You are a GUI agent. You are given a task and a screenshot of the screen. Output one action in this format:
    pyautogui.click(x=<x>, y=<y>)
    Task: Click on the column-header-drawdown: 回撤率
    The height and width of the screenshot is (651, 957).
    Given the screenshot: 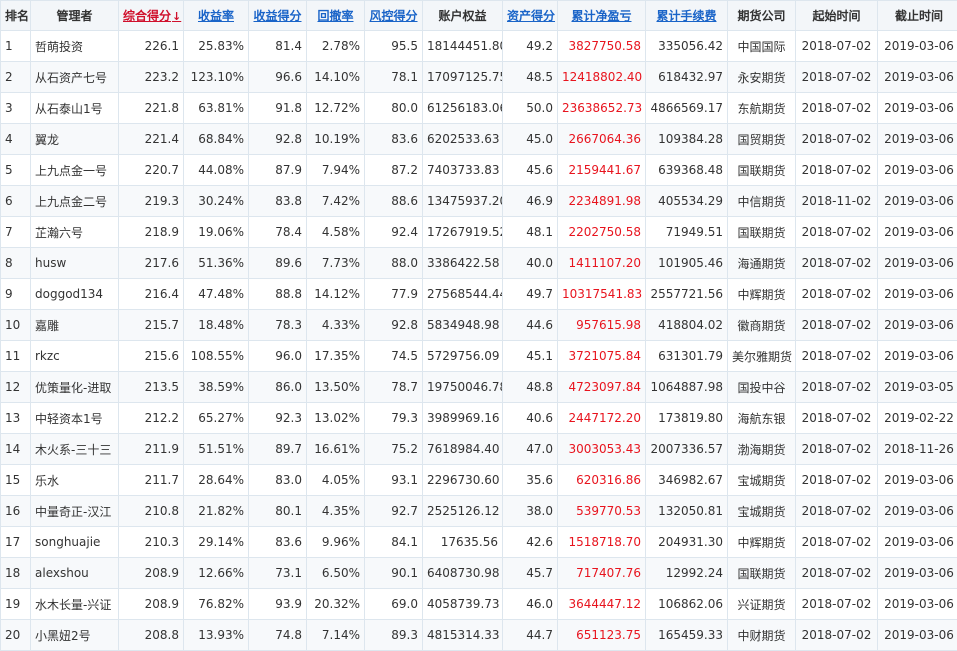 What is the action you would take?
    pyautogui.click(x=336, y=16)
    